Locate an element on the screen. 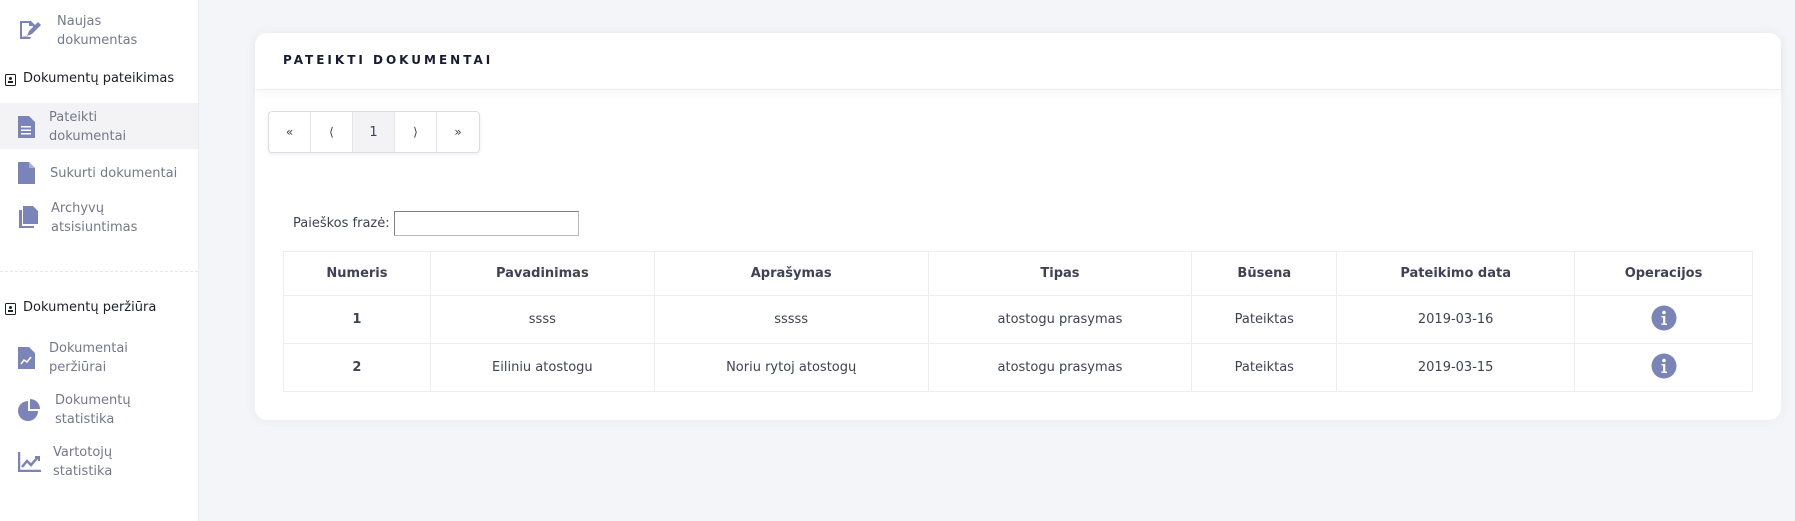  cell-pavadinimas: Eiliniu atostogu is located at coordinates (542, 367).